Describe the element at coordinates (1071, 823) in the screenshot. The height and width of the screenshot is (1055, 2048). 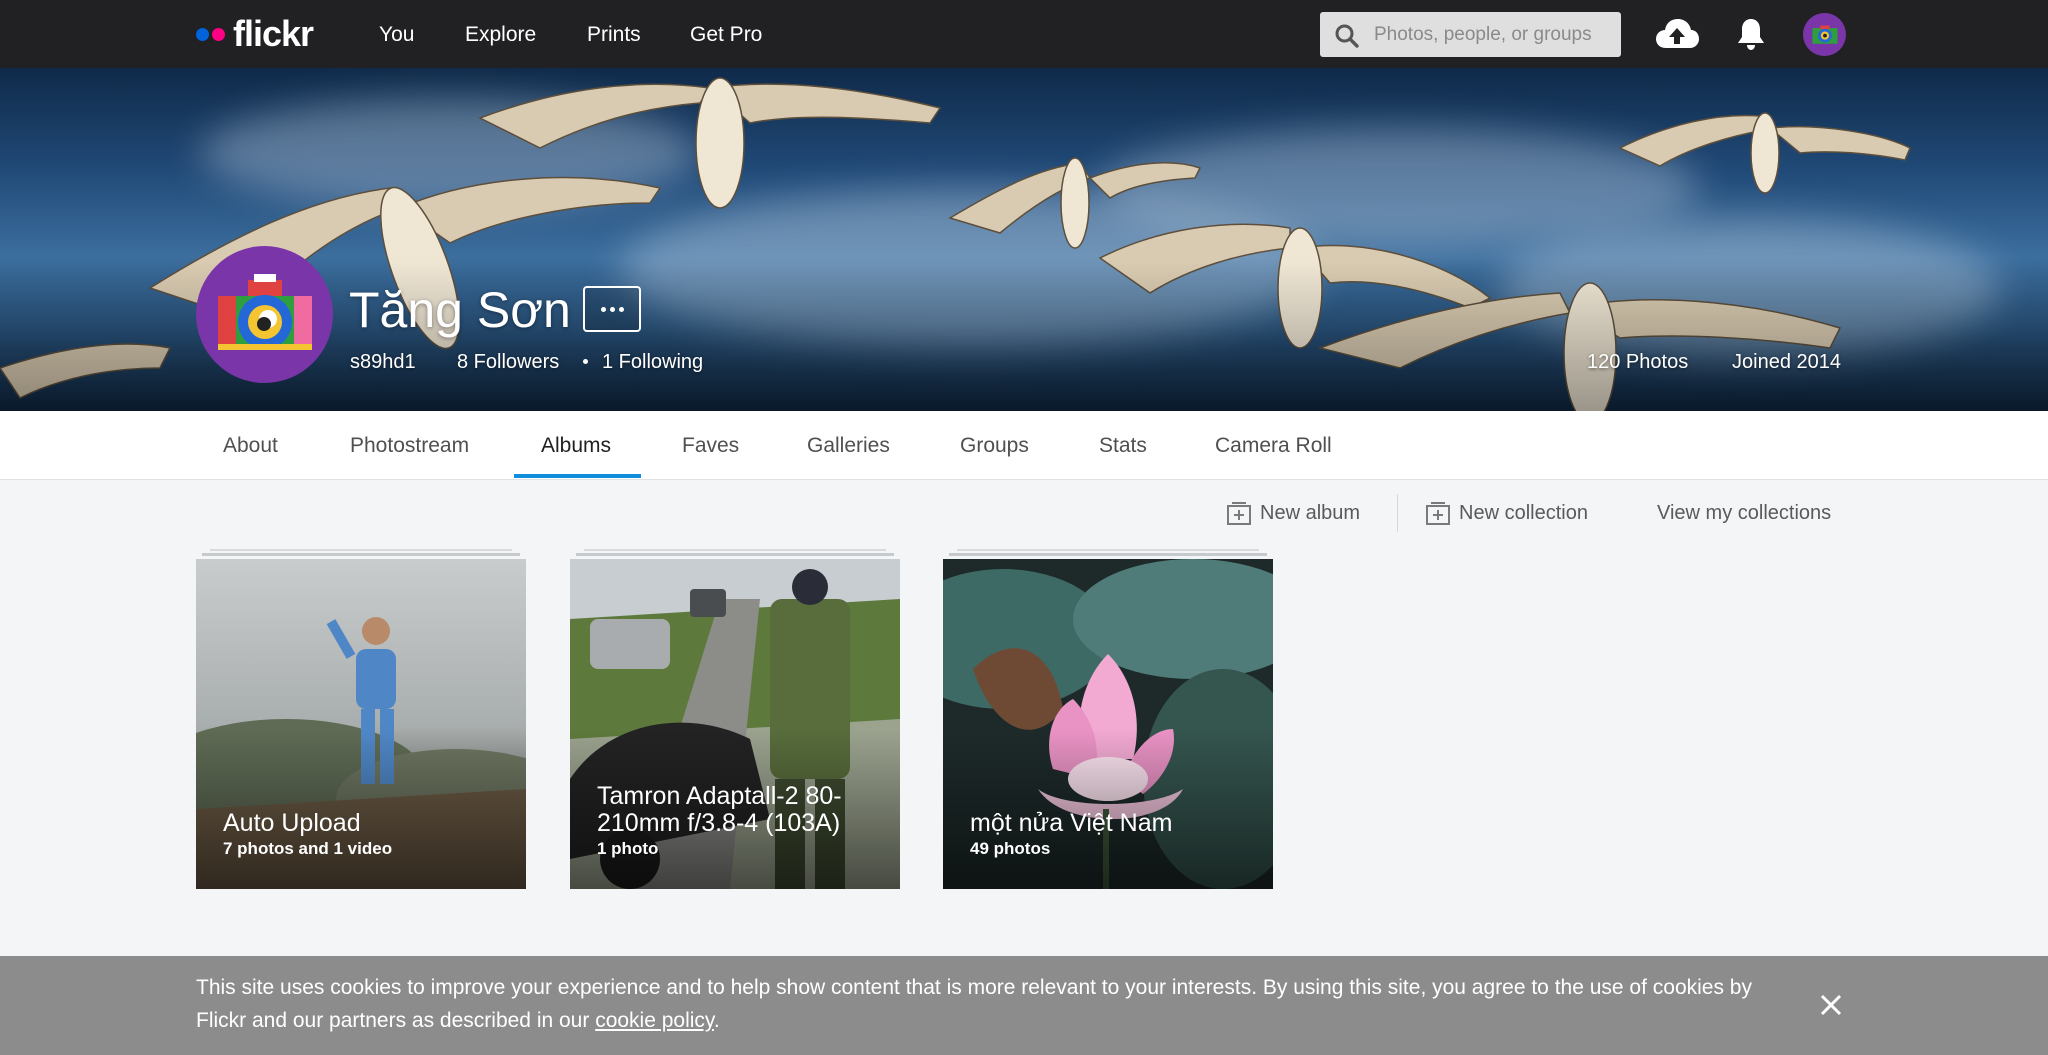
I see `album-title: một nửa Việt Nam` at that location.